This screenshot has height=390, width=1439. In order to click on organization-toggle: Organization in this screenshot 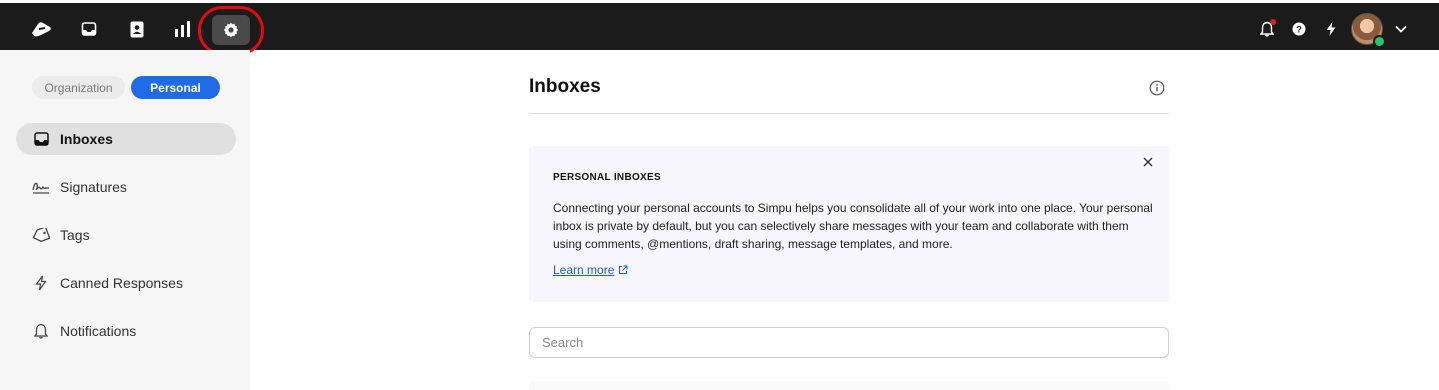, I will do `click(78, 87)`.